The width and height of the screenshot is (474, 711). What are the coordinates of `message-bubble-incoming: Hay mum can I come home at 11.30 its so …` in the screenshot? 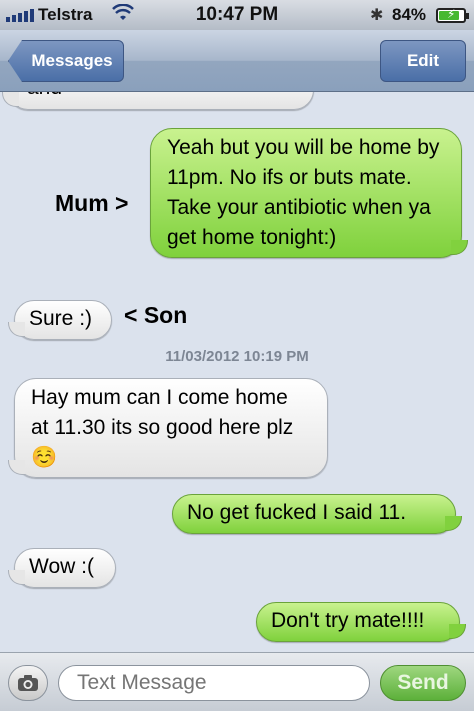 It's located at (168, 428).